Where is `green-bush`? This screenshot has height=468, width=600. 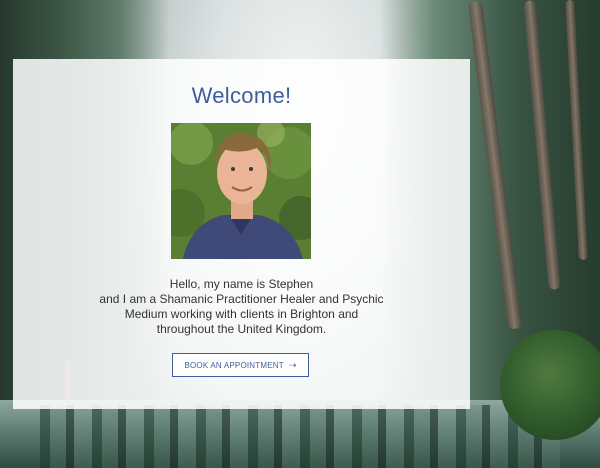 green-bush is located at coordinates (550, 385).